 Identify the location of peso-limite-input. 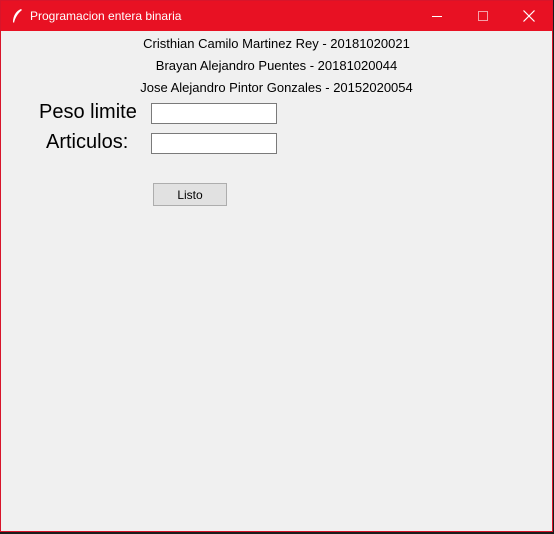
(214, 113).